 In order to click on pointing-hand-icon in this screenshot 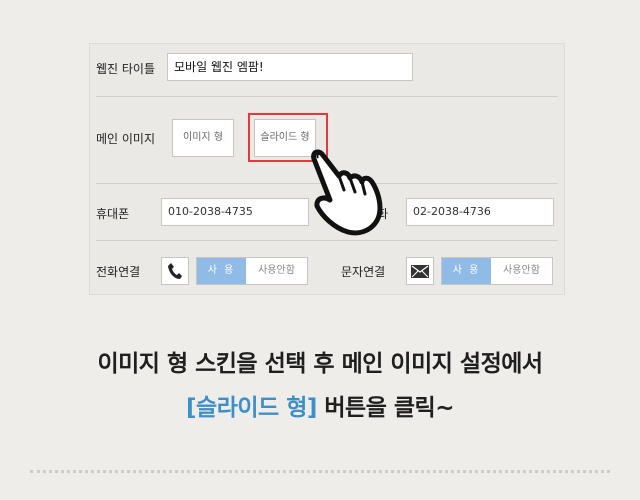, I will do `click(347, 192)`.